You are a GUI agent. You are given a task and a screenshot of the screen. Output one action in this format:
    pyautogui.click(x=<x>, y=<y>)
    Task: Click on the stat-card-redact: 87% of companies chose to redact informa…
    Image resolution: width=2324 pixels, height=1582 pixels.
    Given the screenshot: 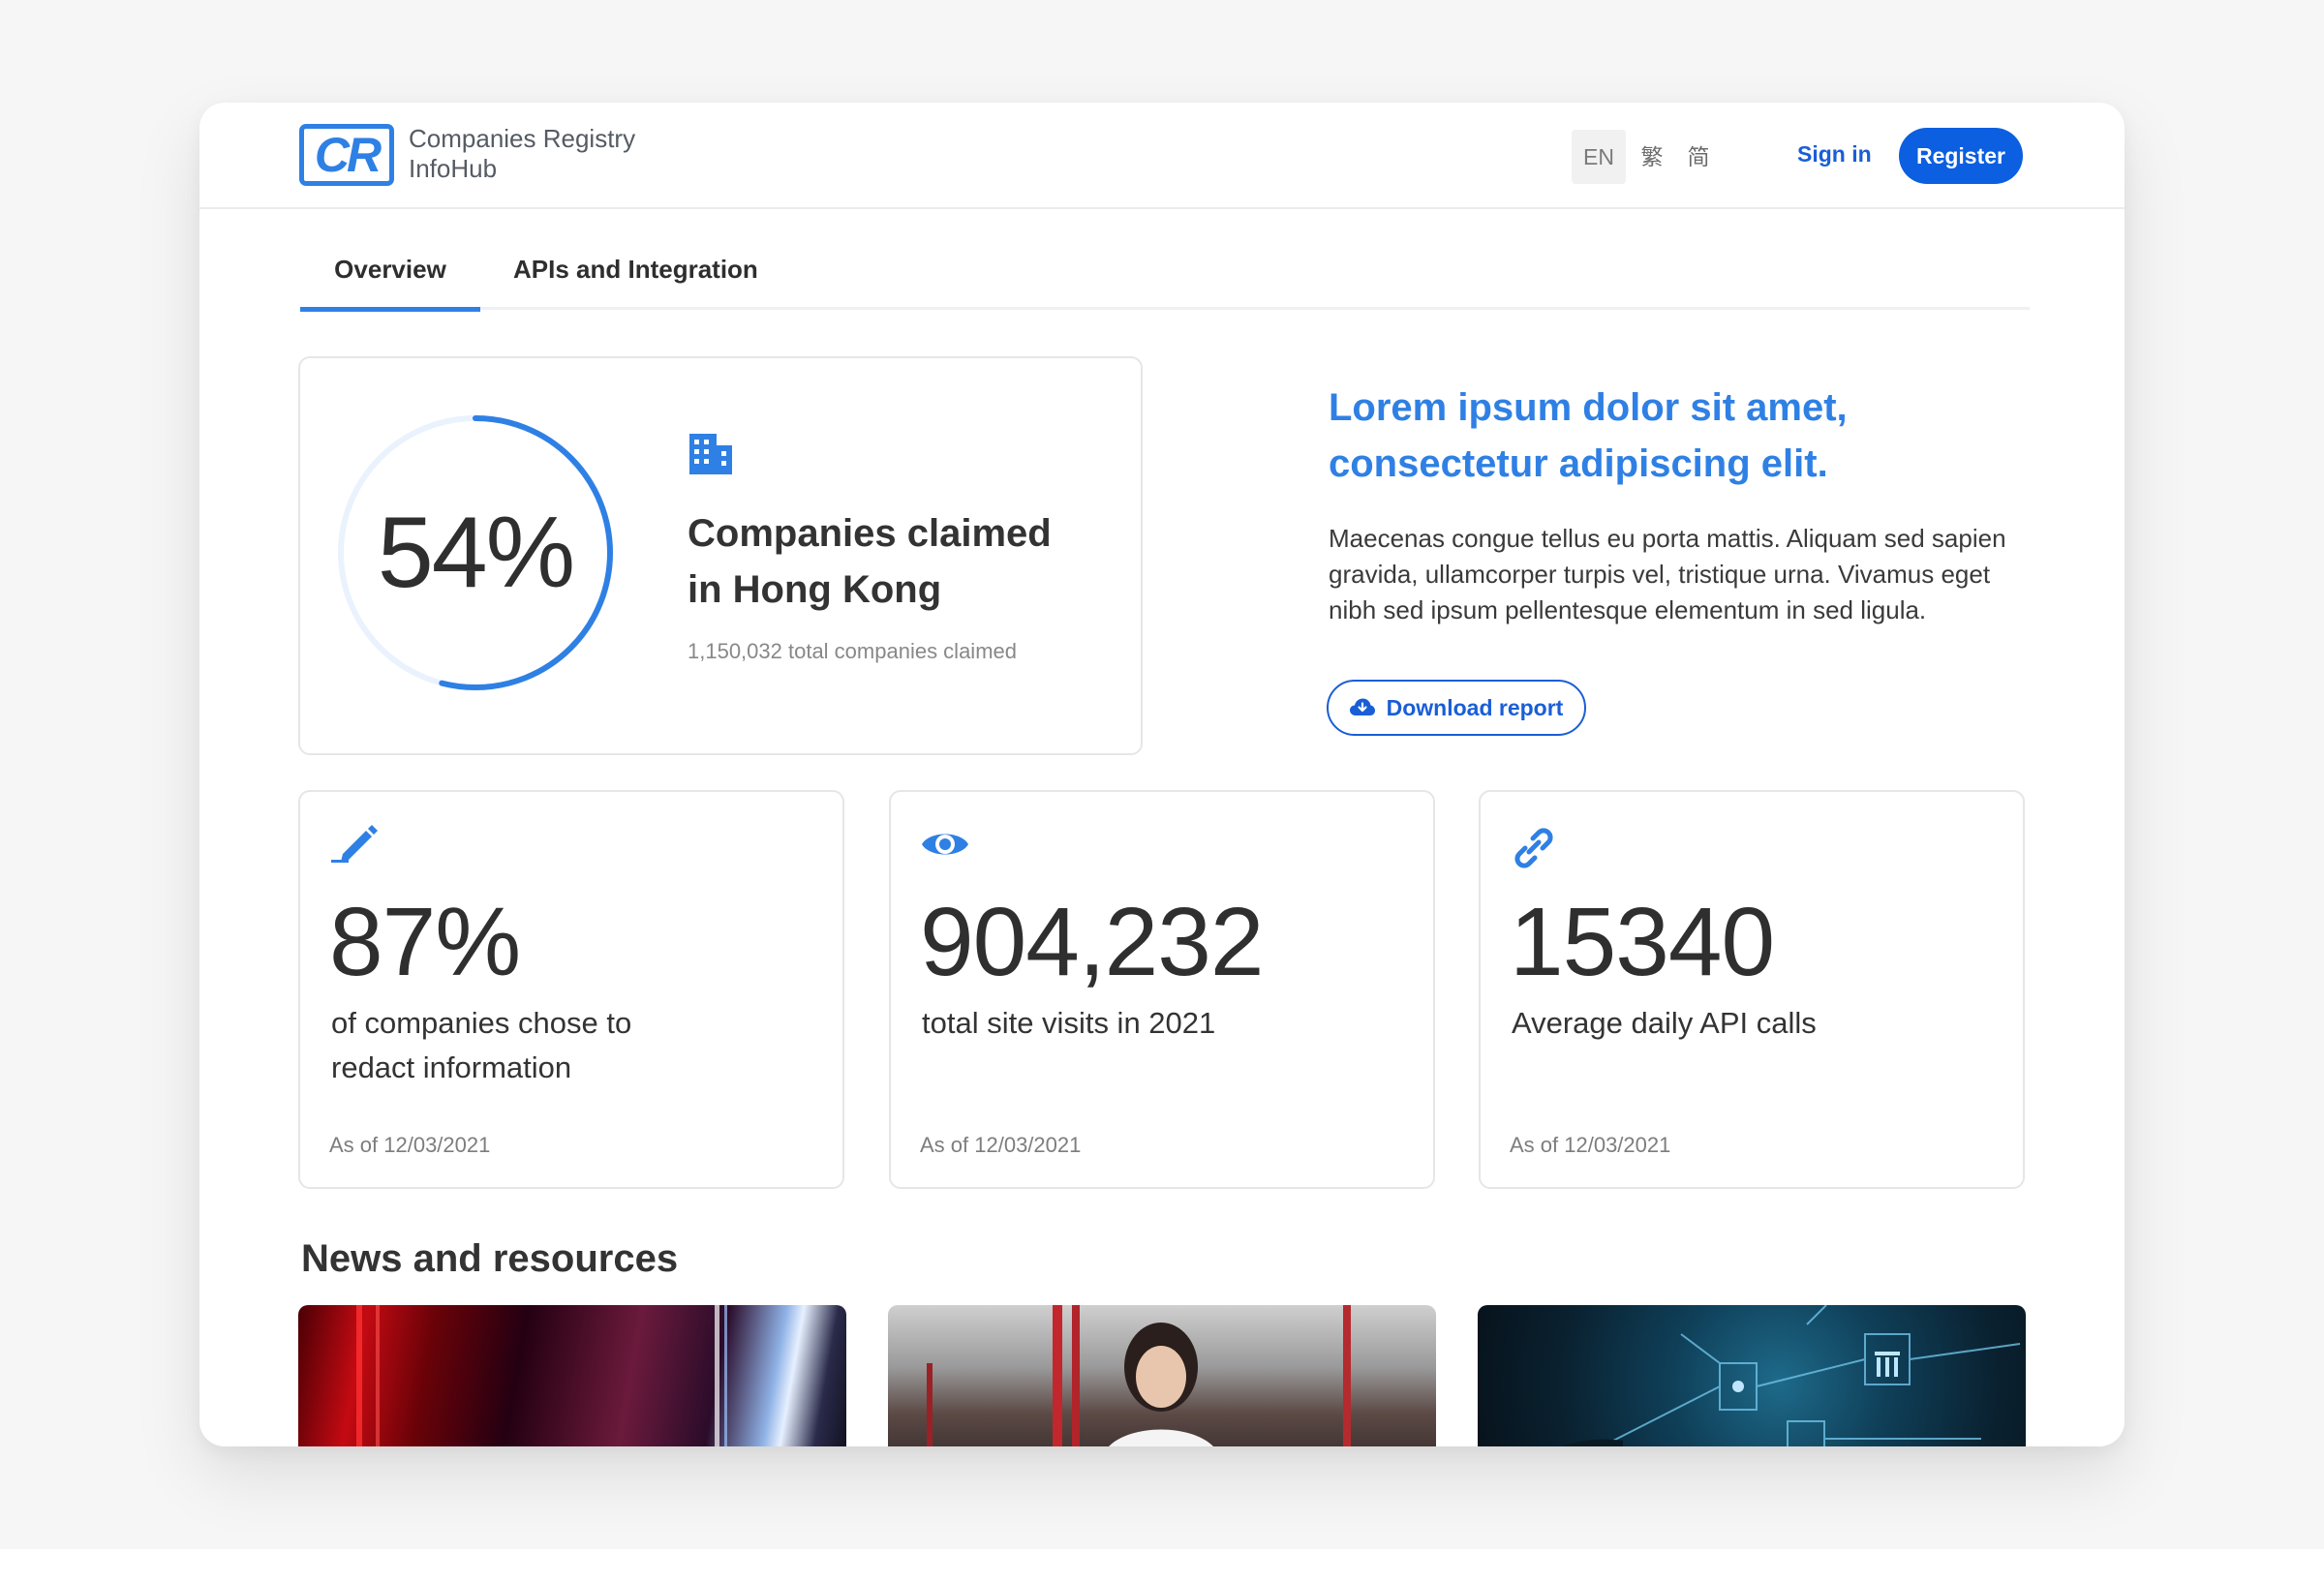 What is the action you would take?
    pyautogui.click(x=571, y=989)
    